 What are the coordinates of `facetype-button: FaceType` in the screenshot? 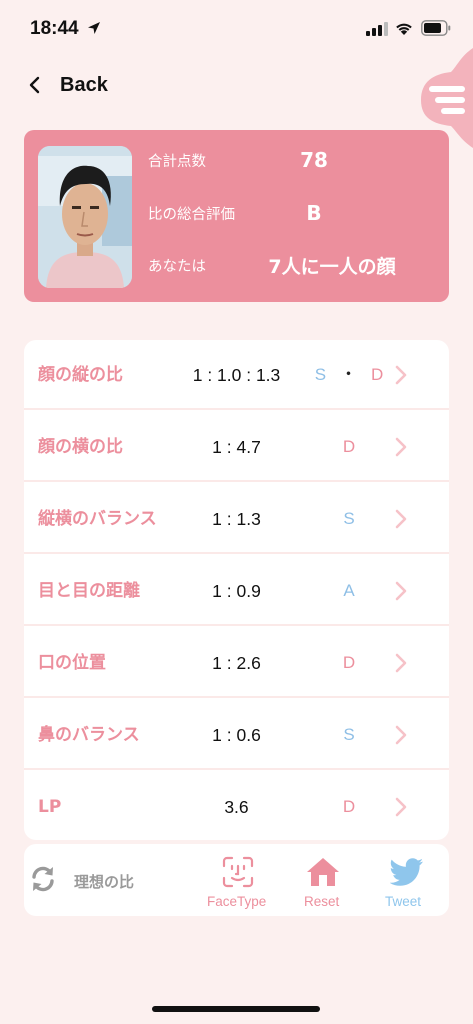 It's located at (238, 880).